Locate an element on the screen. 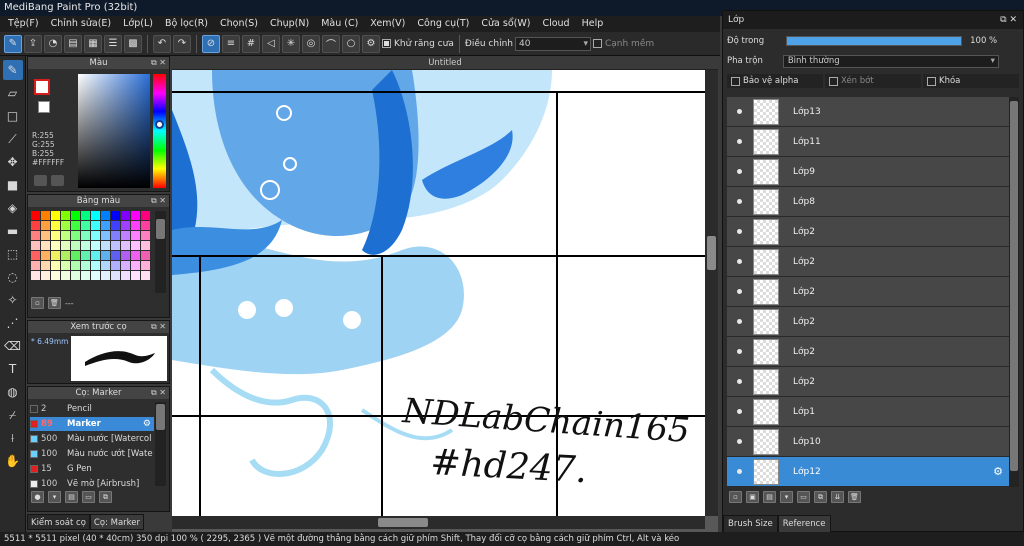 This screenshot has height=546, width=1024. brush-item: 500 Màu nước [Watercol is located at coordinates (92, 439).